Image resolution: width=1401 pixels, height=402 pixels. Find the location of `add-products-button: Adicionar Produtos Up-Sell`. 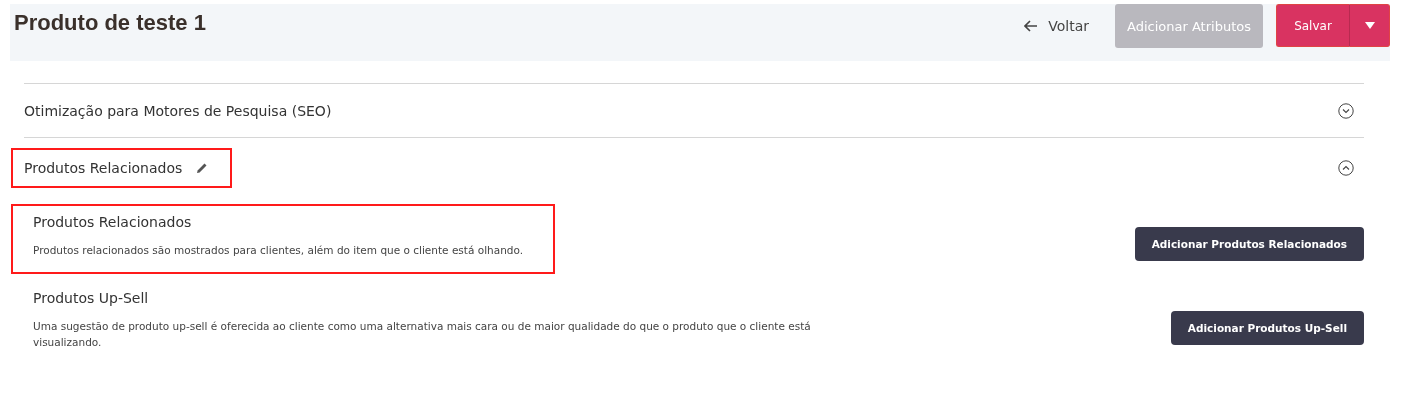

add-products-button: Adicionar Produtos Up-Sell is located at coordinates (1267, 328).